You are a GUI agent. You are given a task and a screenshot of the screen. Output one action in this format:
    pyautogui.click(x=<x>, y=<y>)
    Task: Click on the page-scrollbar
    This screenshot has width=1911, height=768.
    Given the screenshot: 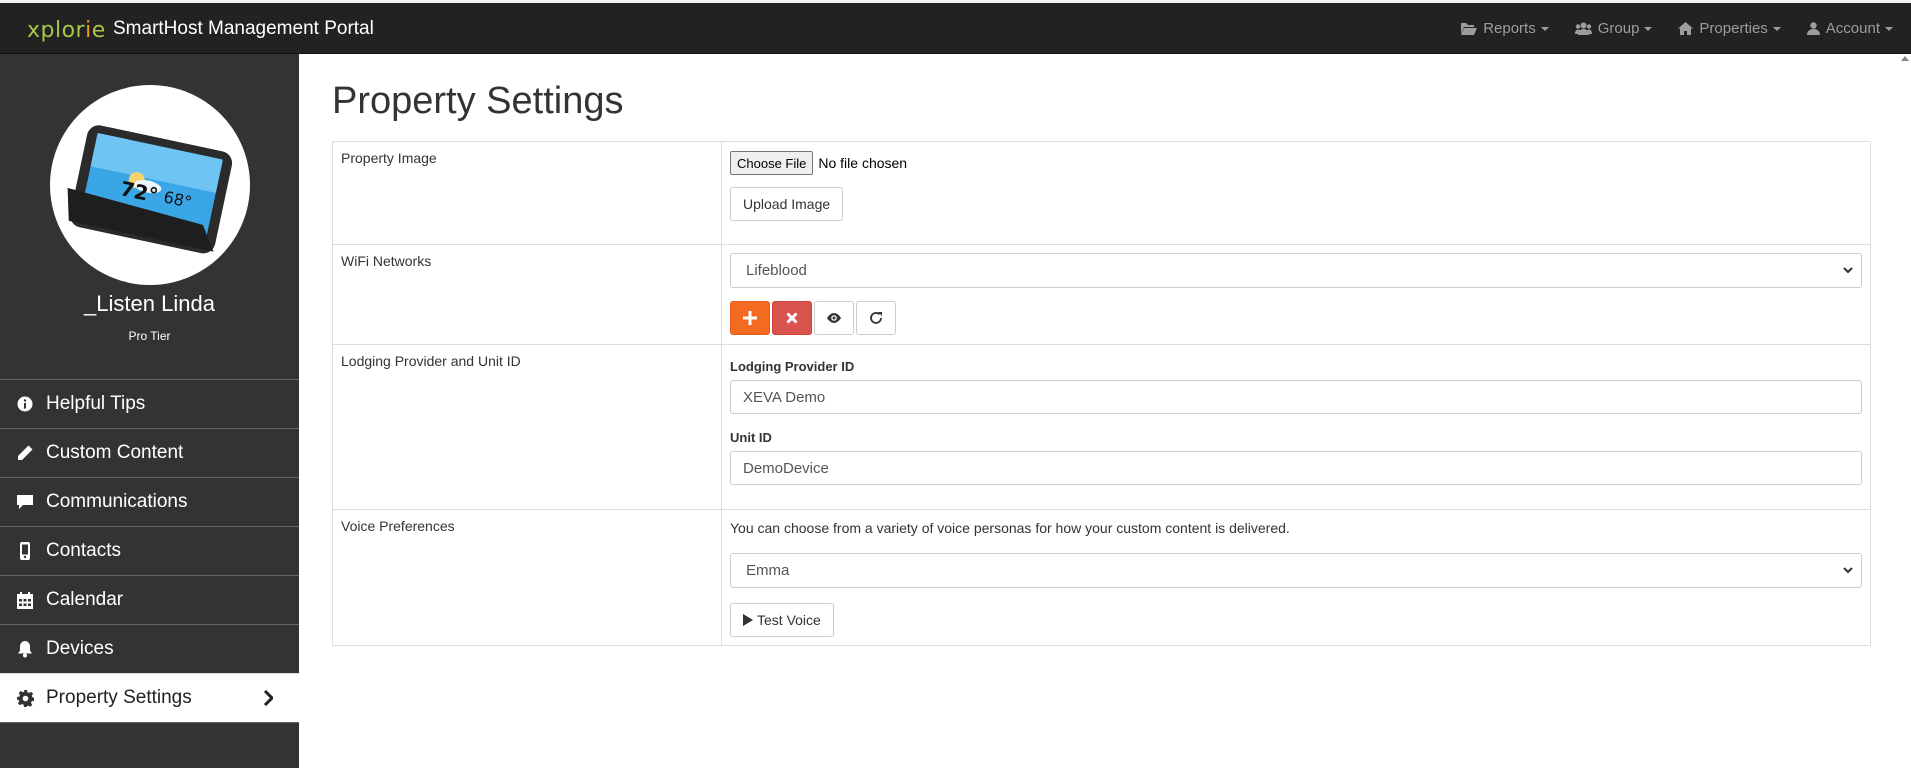 What is the action you would take?
    pyautogui.click(x=1905, y=411)
    